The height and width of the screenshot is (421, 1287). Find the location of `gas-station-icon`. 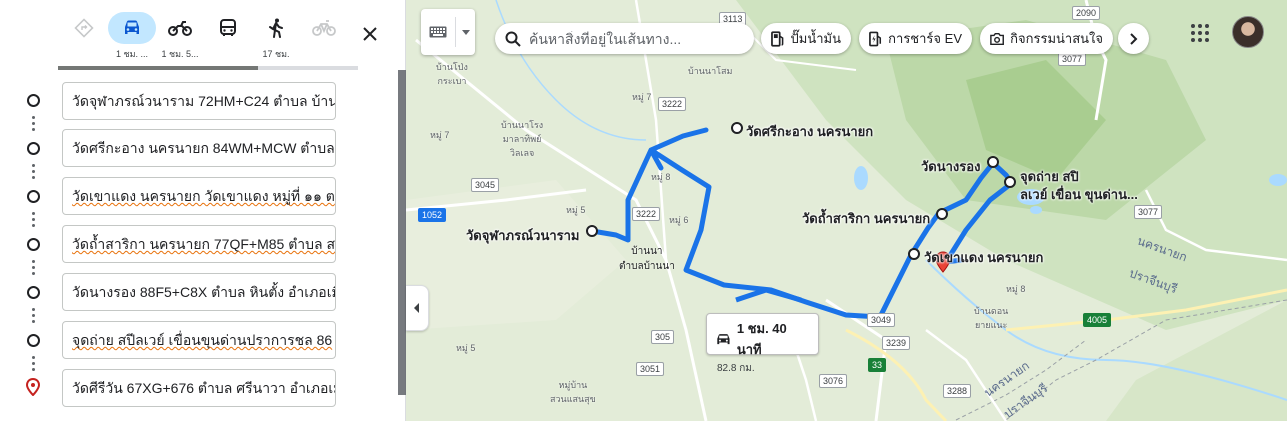

gas-station-icon is located at coordinates (777, 38).